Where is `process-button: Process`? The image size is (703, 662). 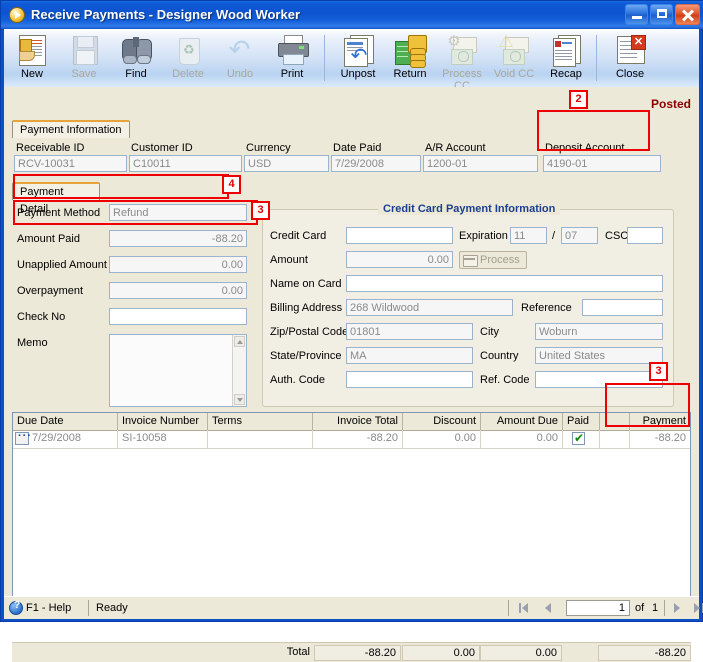
process-button: Process is located at coordinates (493, 260).